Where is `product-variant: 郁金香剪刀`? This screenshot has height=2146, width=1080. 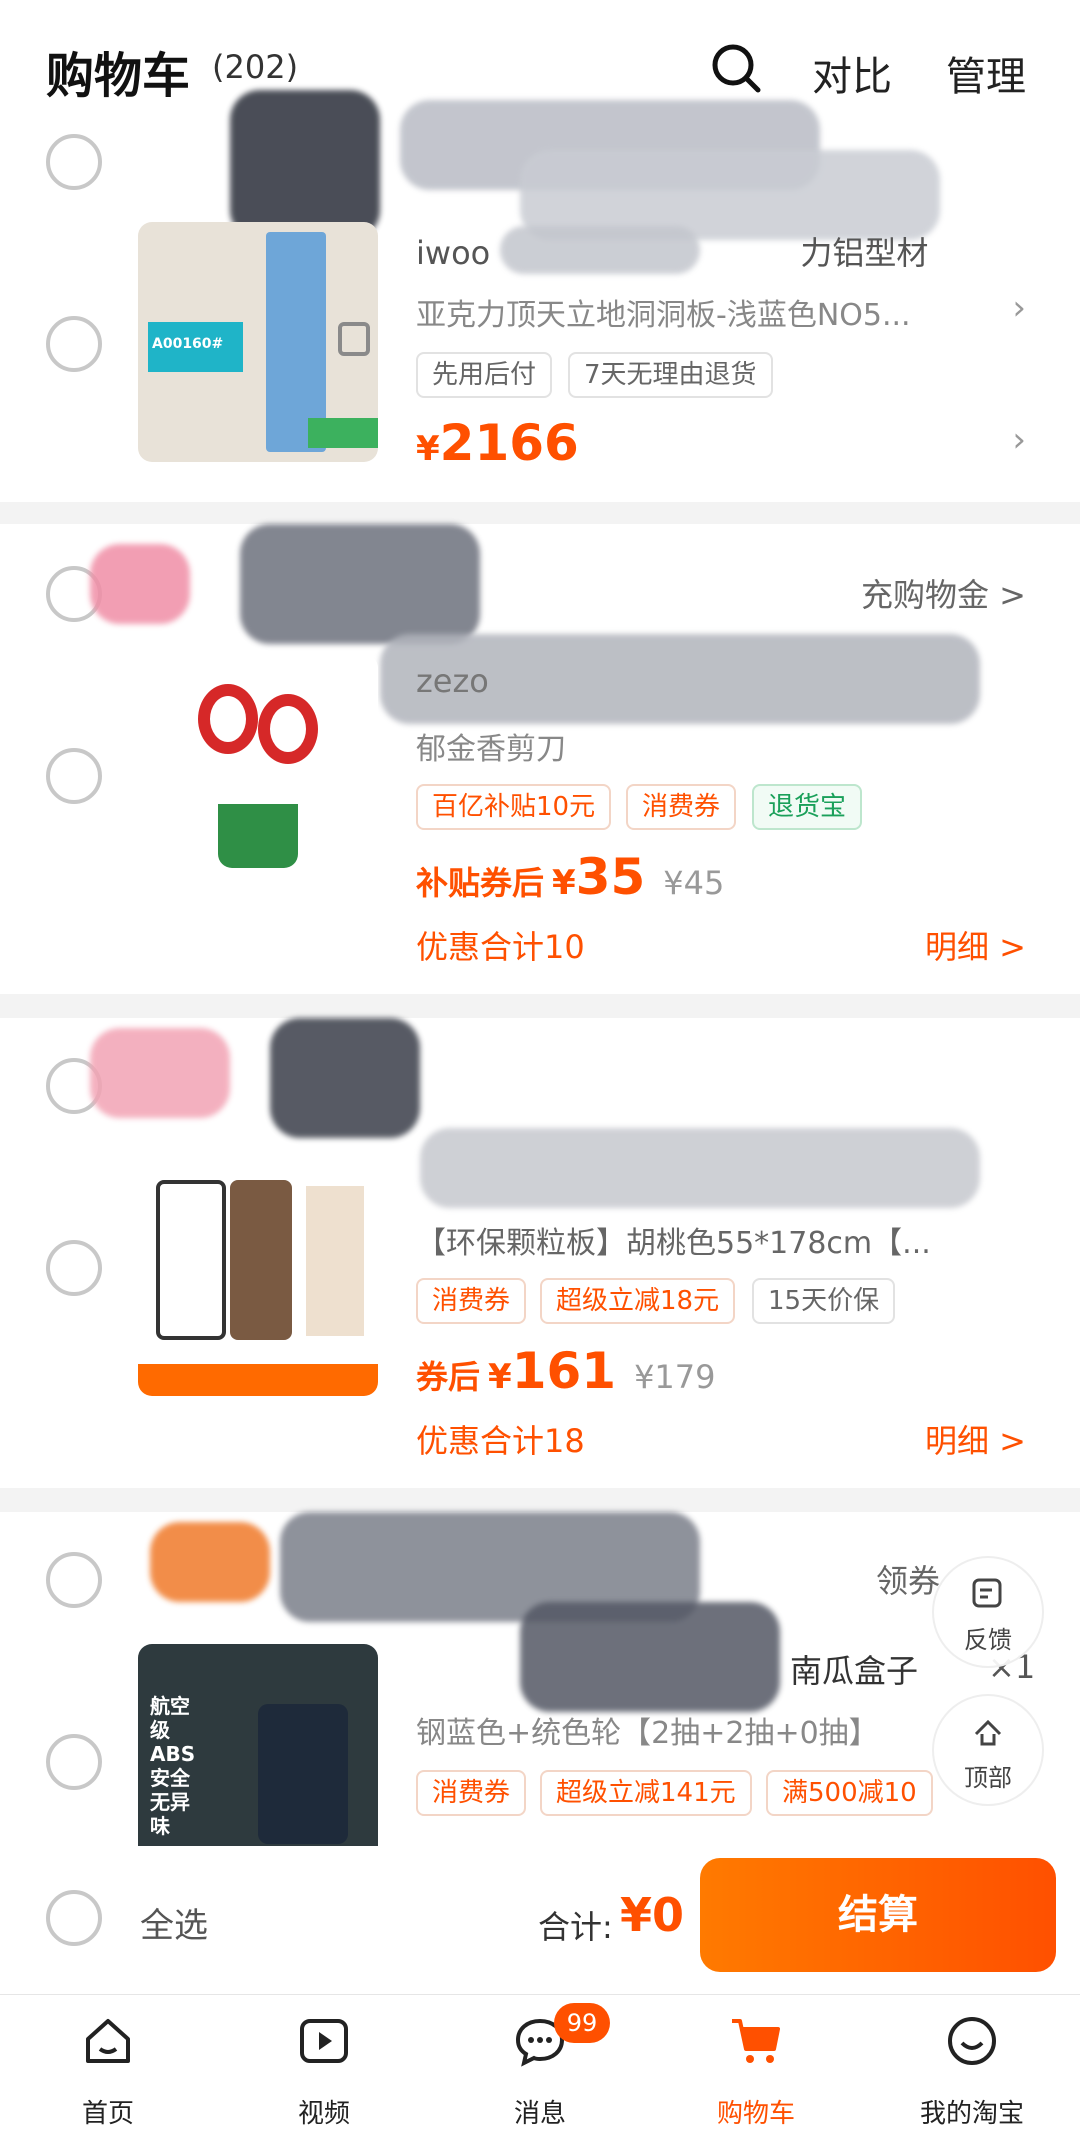
product-variant: 郁金香剪刀 is located at coordinates (491, 746).